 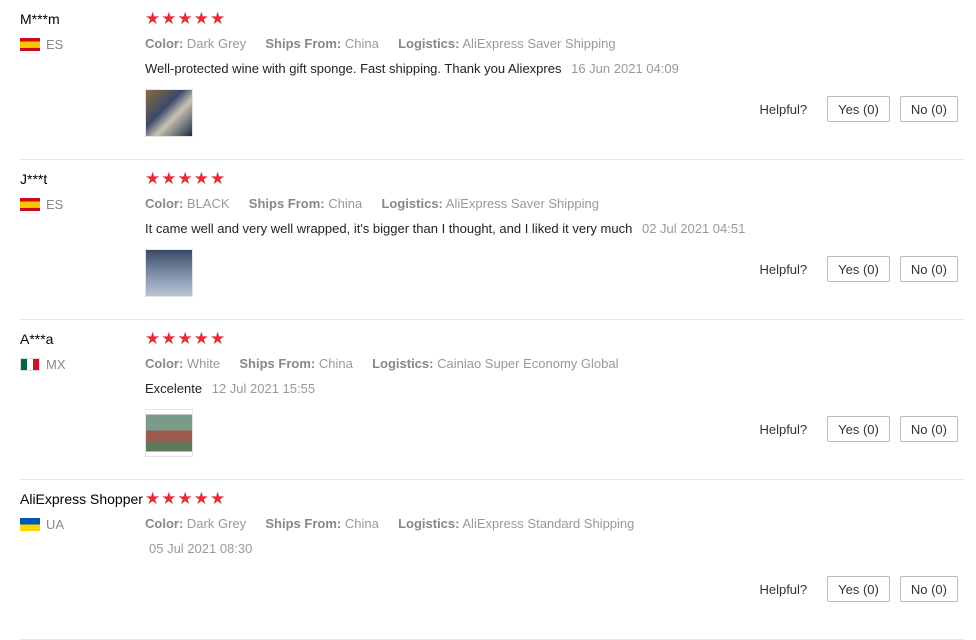 What do you see at coordinates (693, 228) in the screenshot?
I see `review-date: 02 Jul 2021 04:51` at bounding box center [693, 228].